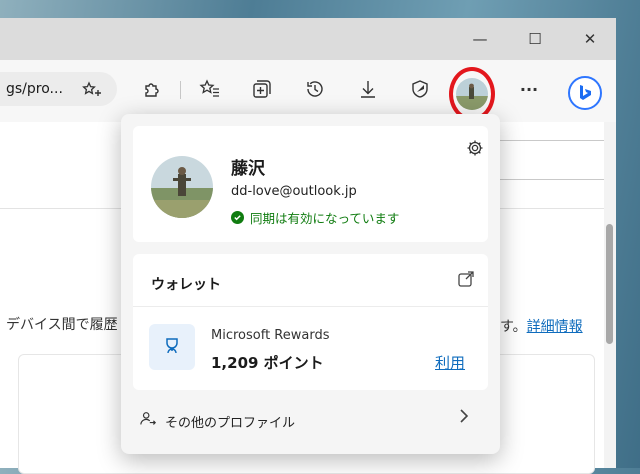 The height and width of the screenshot is (474, 640). I want to click on sync-status: 同期は有効になっています, so click(315, 217).